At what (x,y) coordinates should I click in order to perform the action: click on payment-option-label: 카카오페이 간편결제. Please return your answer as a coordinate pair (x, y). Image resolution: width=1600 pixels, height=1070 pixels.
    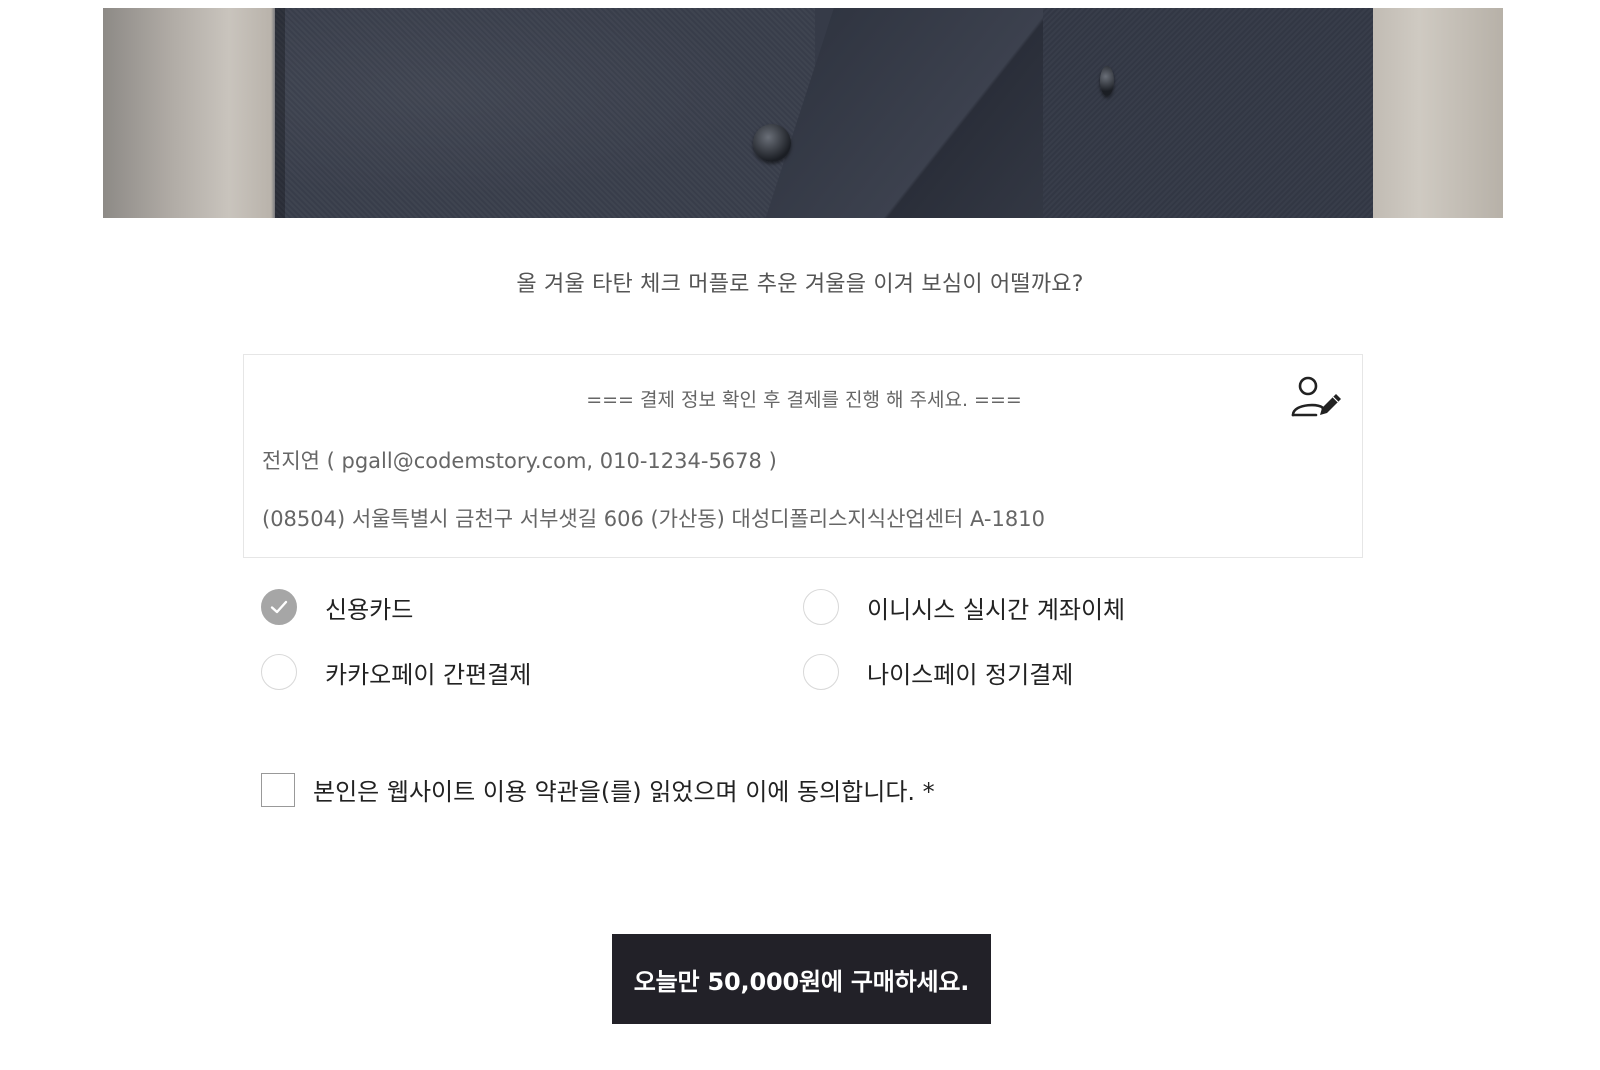
    Looking at the image, I should click on (428, 674).